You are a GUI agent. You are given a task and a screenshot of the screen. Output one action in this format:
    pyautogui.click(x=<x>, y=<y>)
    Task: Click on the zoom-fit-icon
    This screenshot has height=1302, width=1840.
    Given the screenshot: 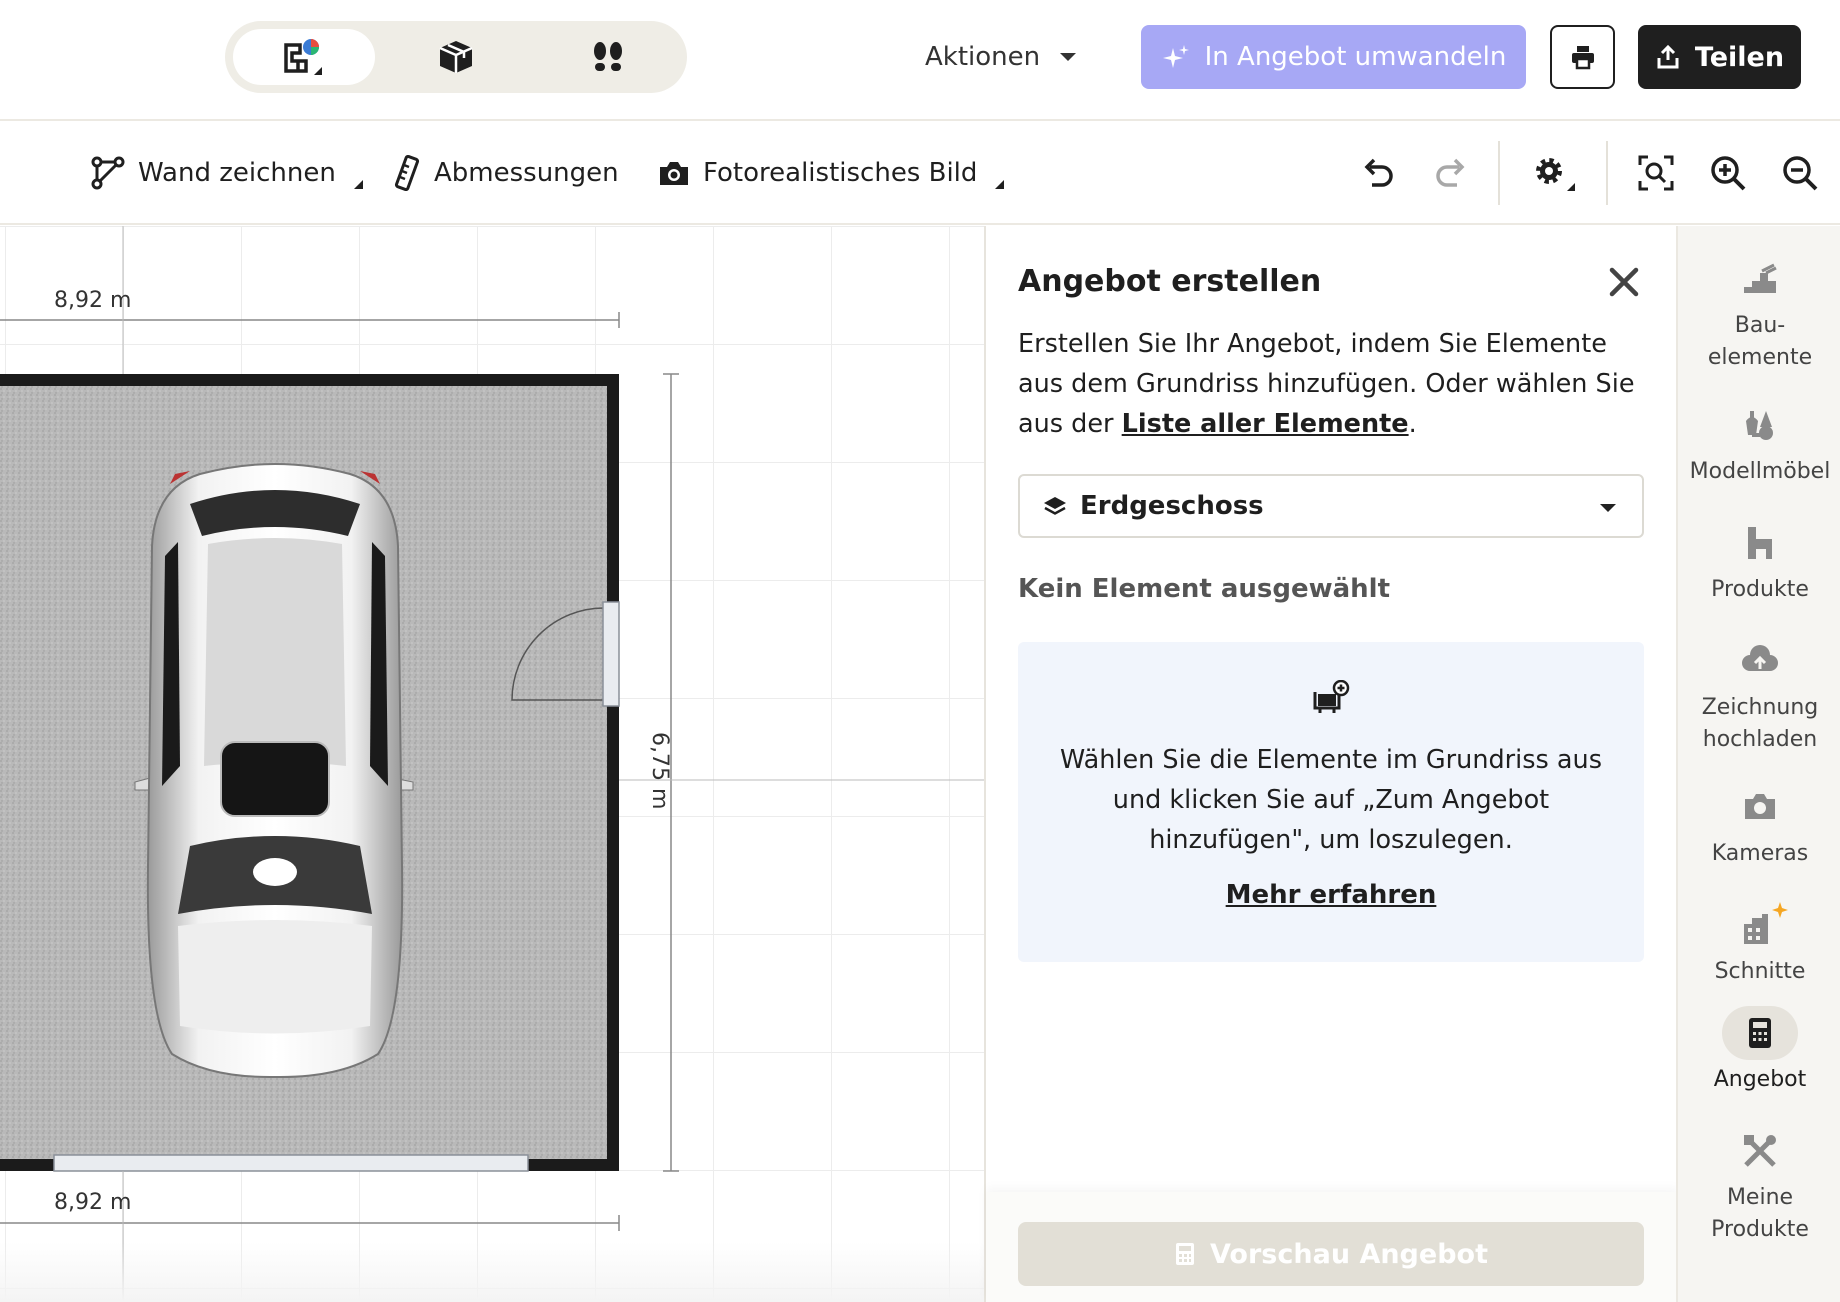 What is the action you would take?
    pyautogui.click(x=1656, y=173)
    